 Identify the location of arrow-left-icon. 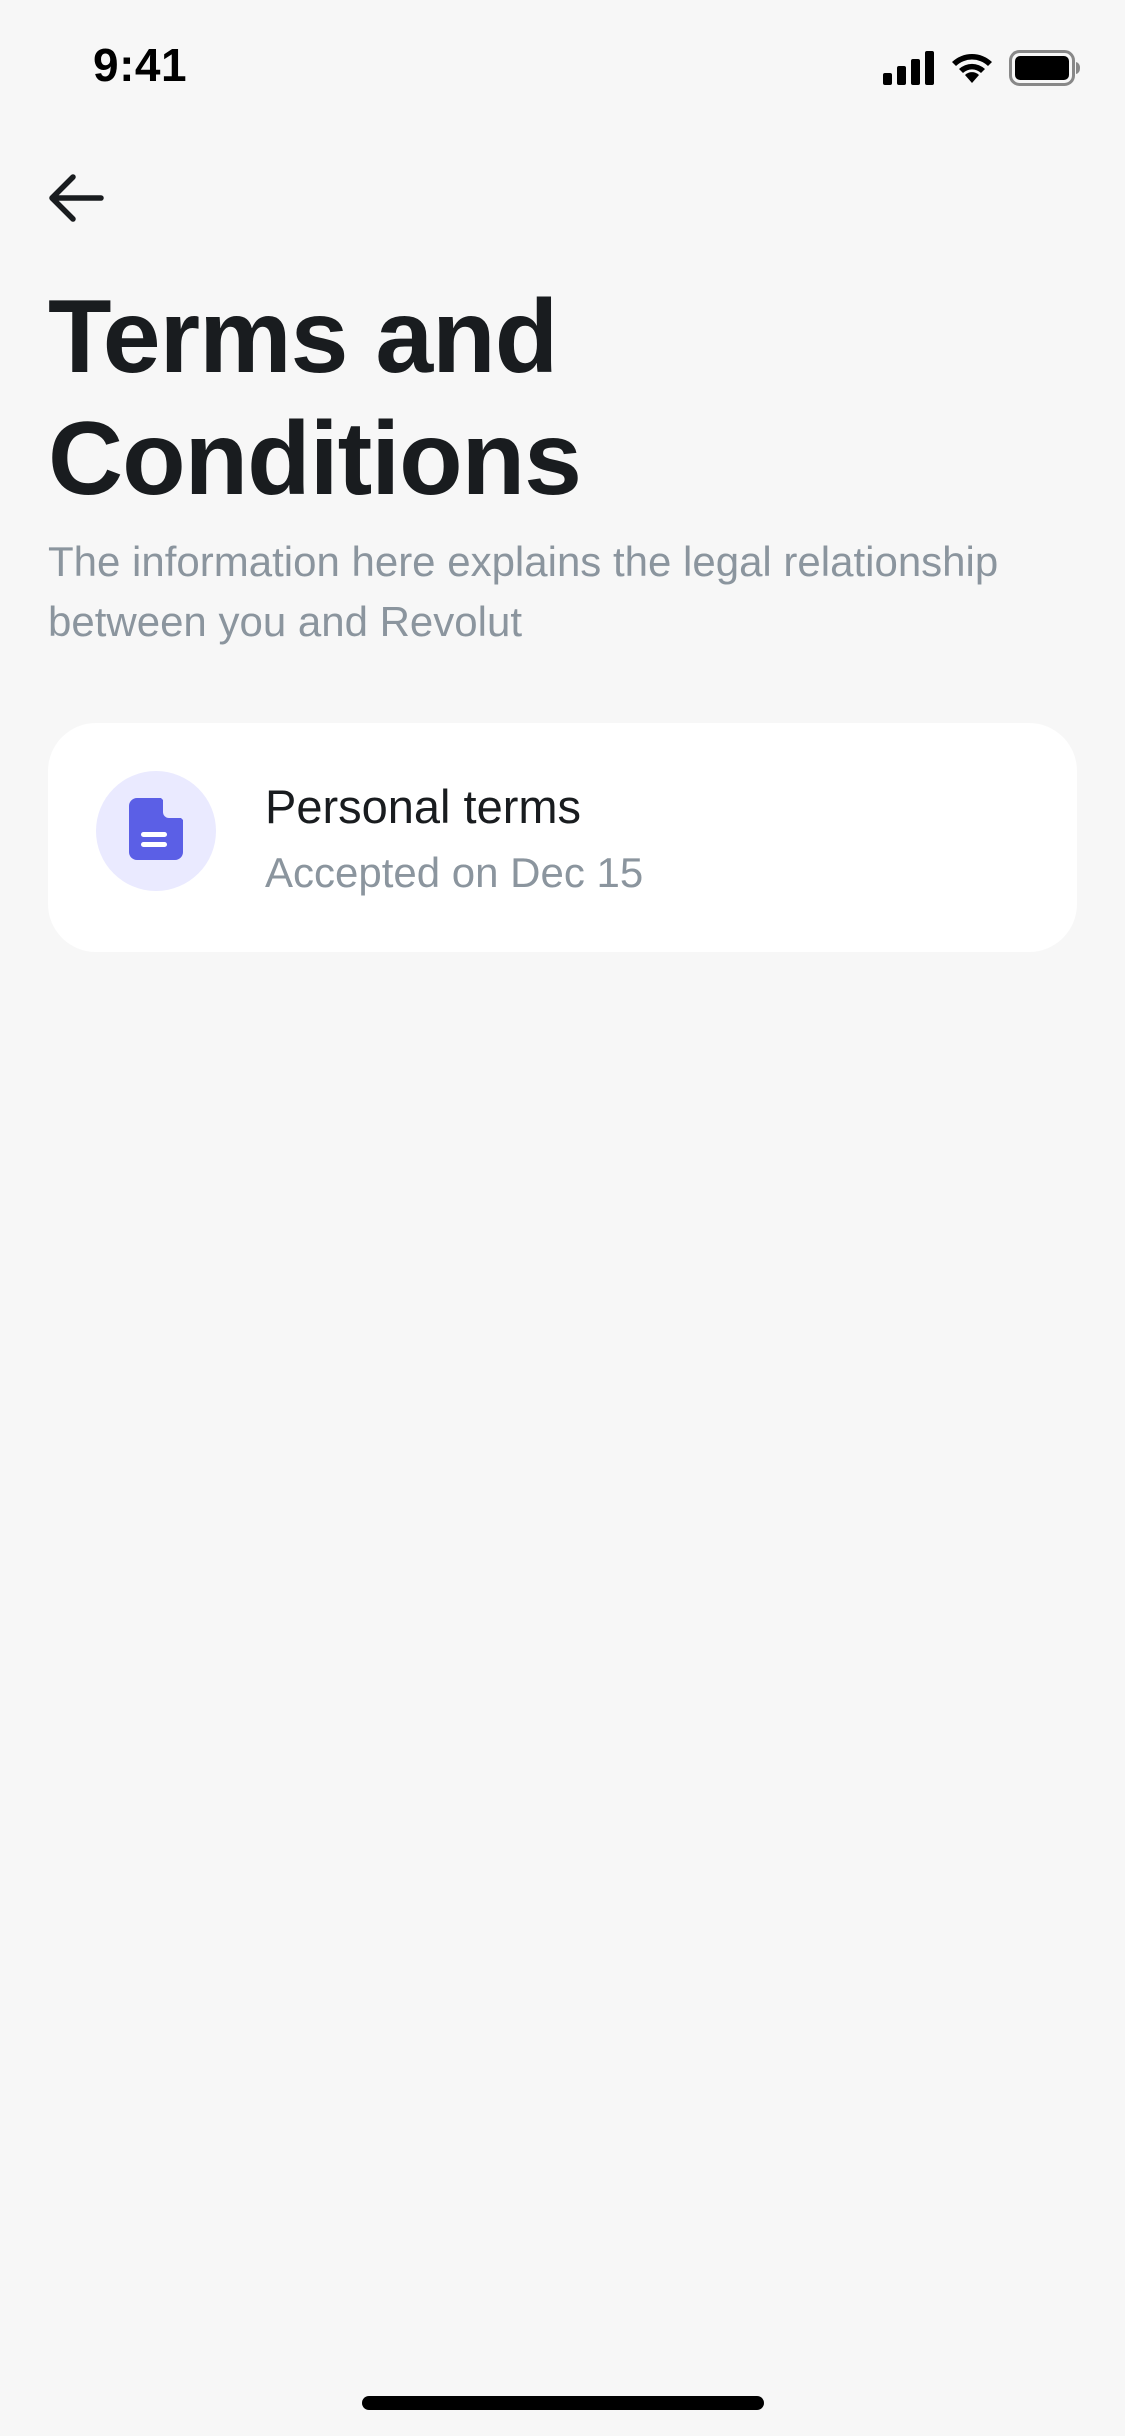
(76, 200).